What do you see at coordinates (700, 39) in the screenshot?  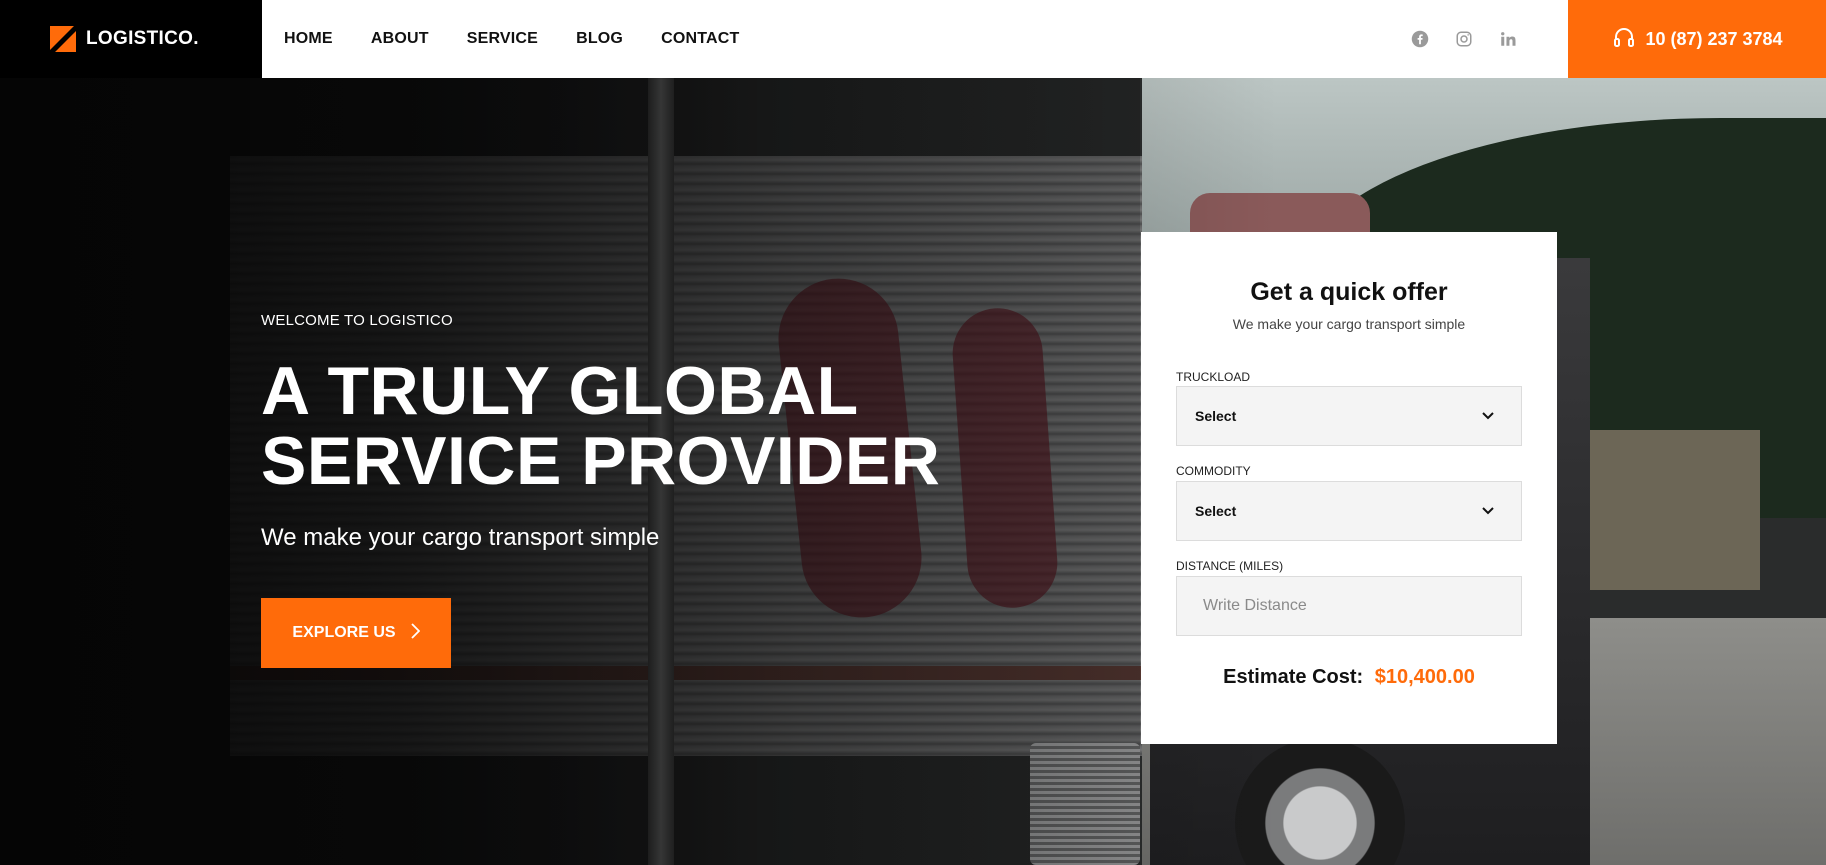 I see `nav-contact: CONTACT` at bounding box center [700, 39].